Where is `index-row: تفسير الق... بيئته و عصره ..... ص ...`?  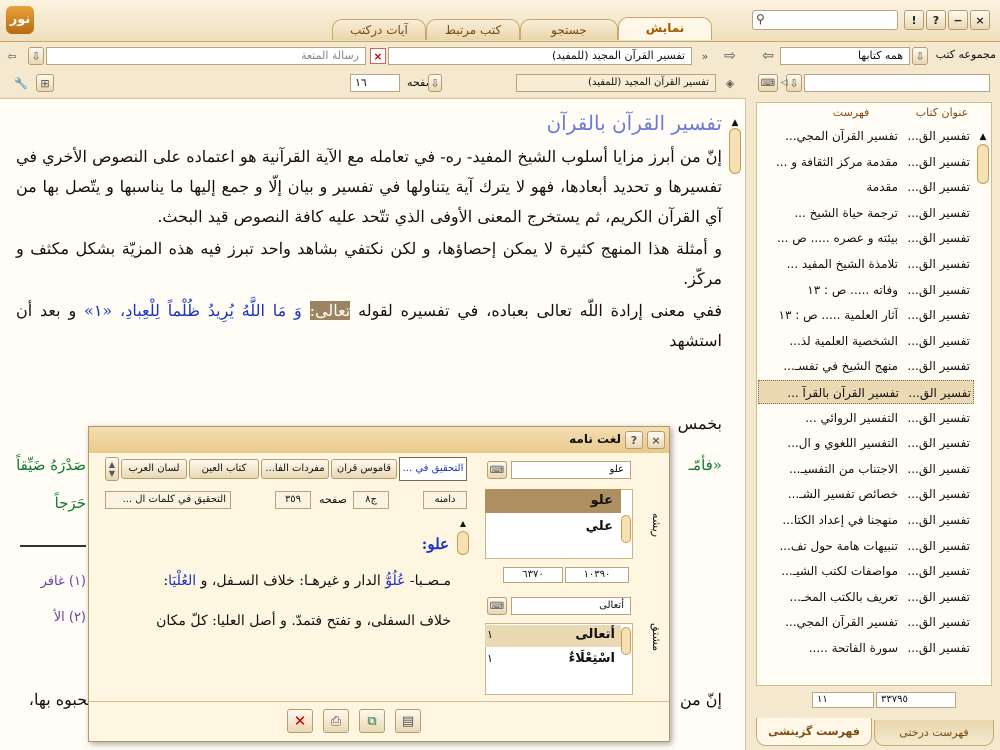 index-row: تفسير الق... بيئته و عصره ..... ص ... is located at coordinates (866, 238).